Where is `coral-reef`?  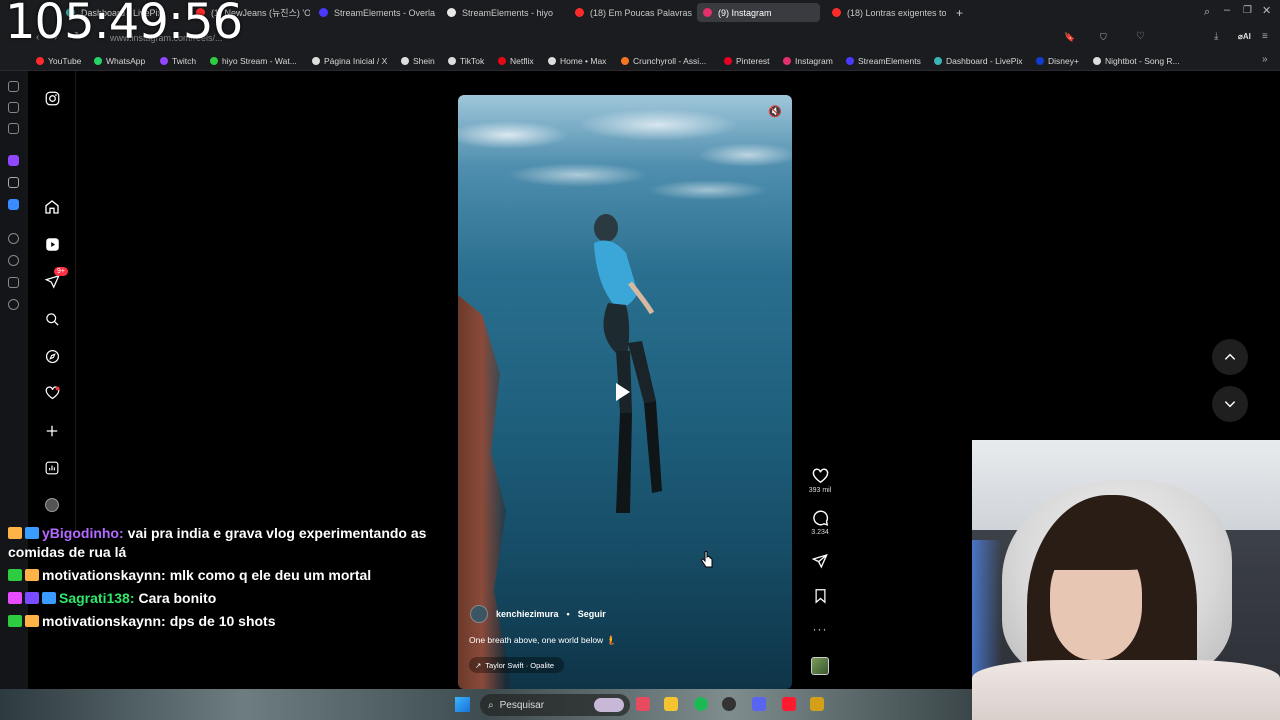
coral-reef is located at coordinates (485, 492).